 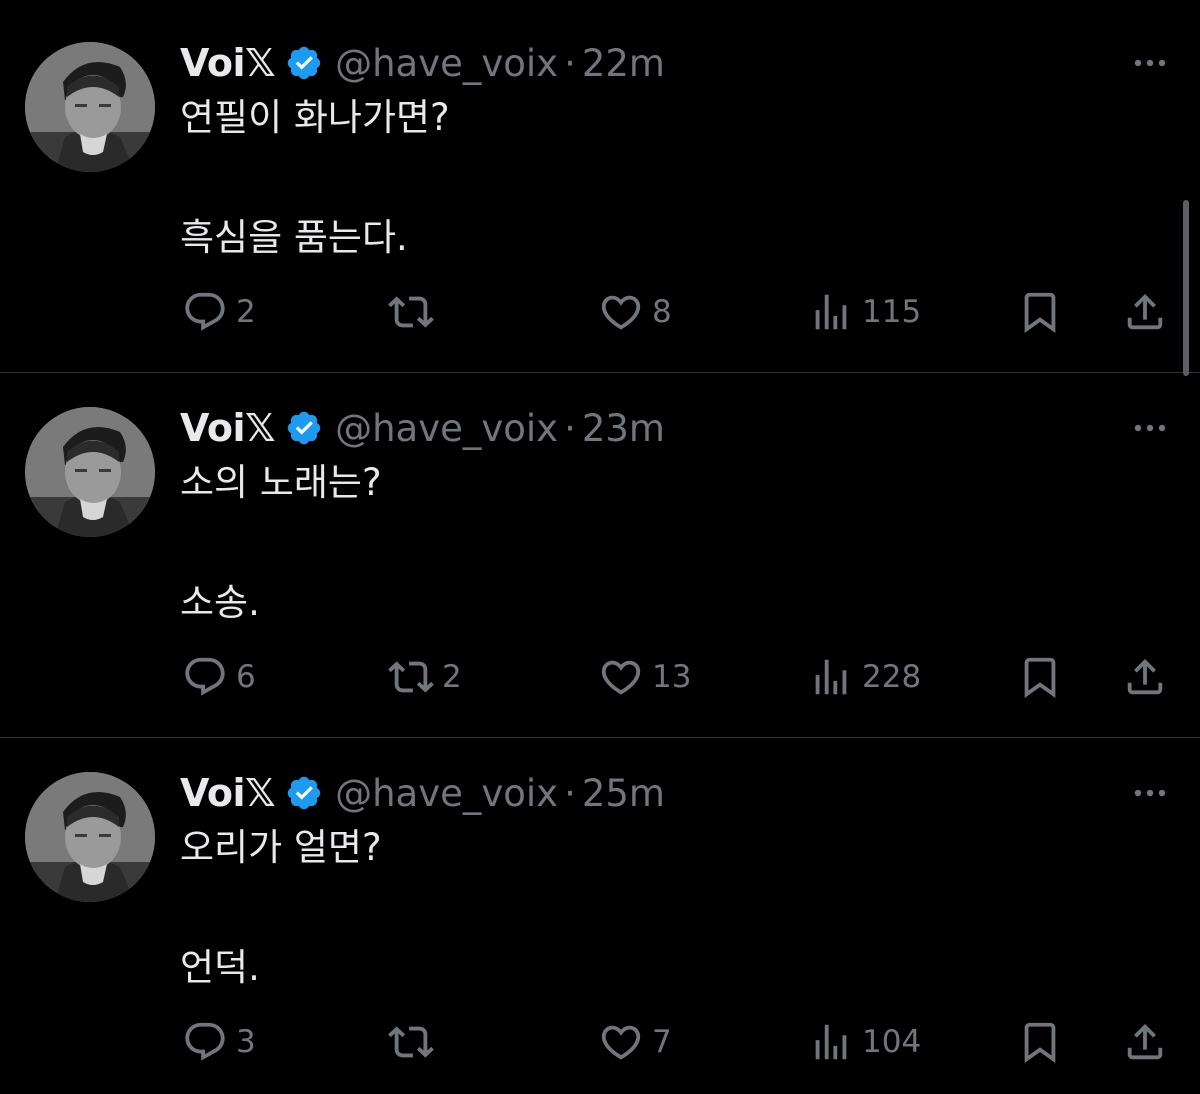 I want to click on like-count: 7, so click(x=662, y=1042).